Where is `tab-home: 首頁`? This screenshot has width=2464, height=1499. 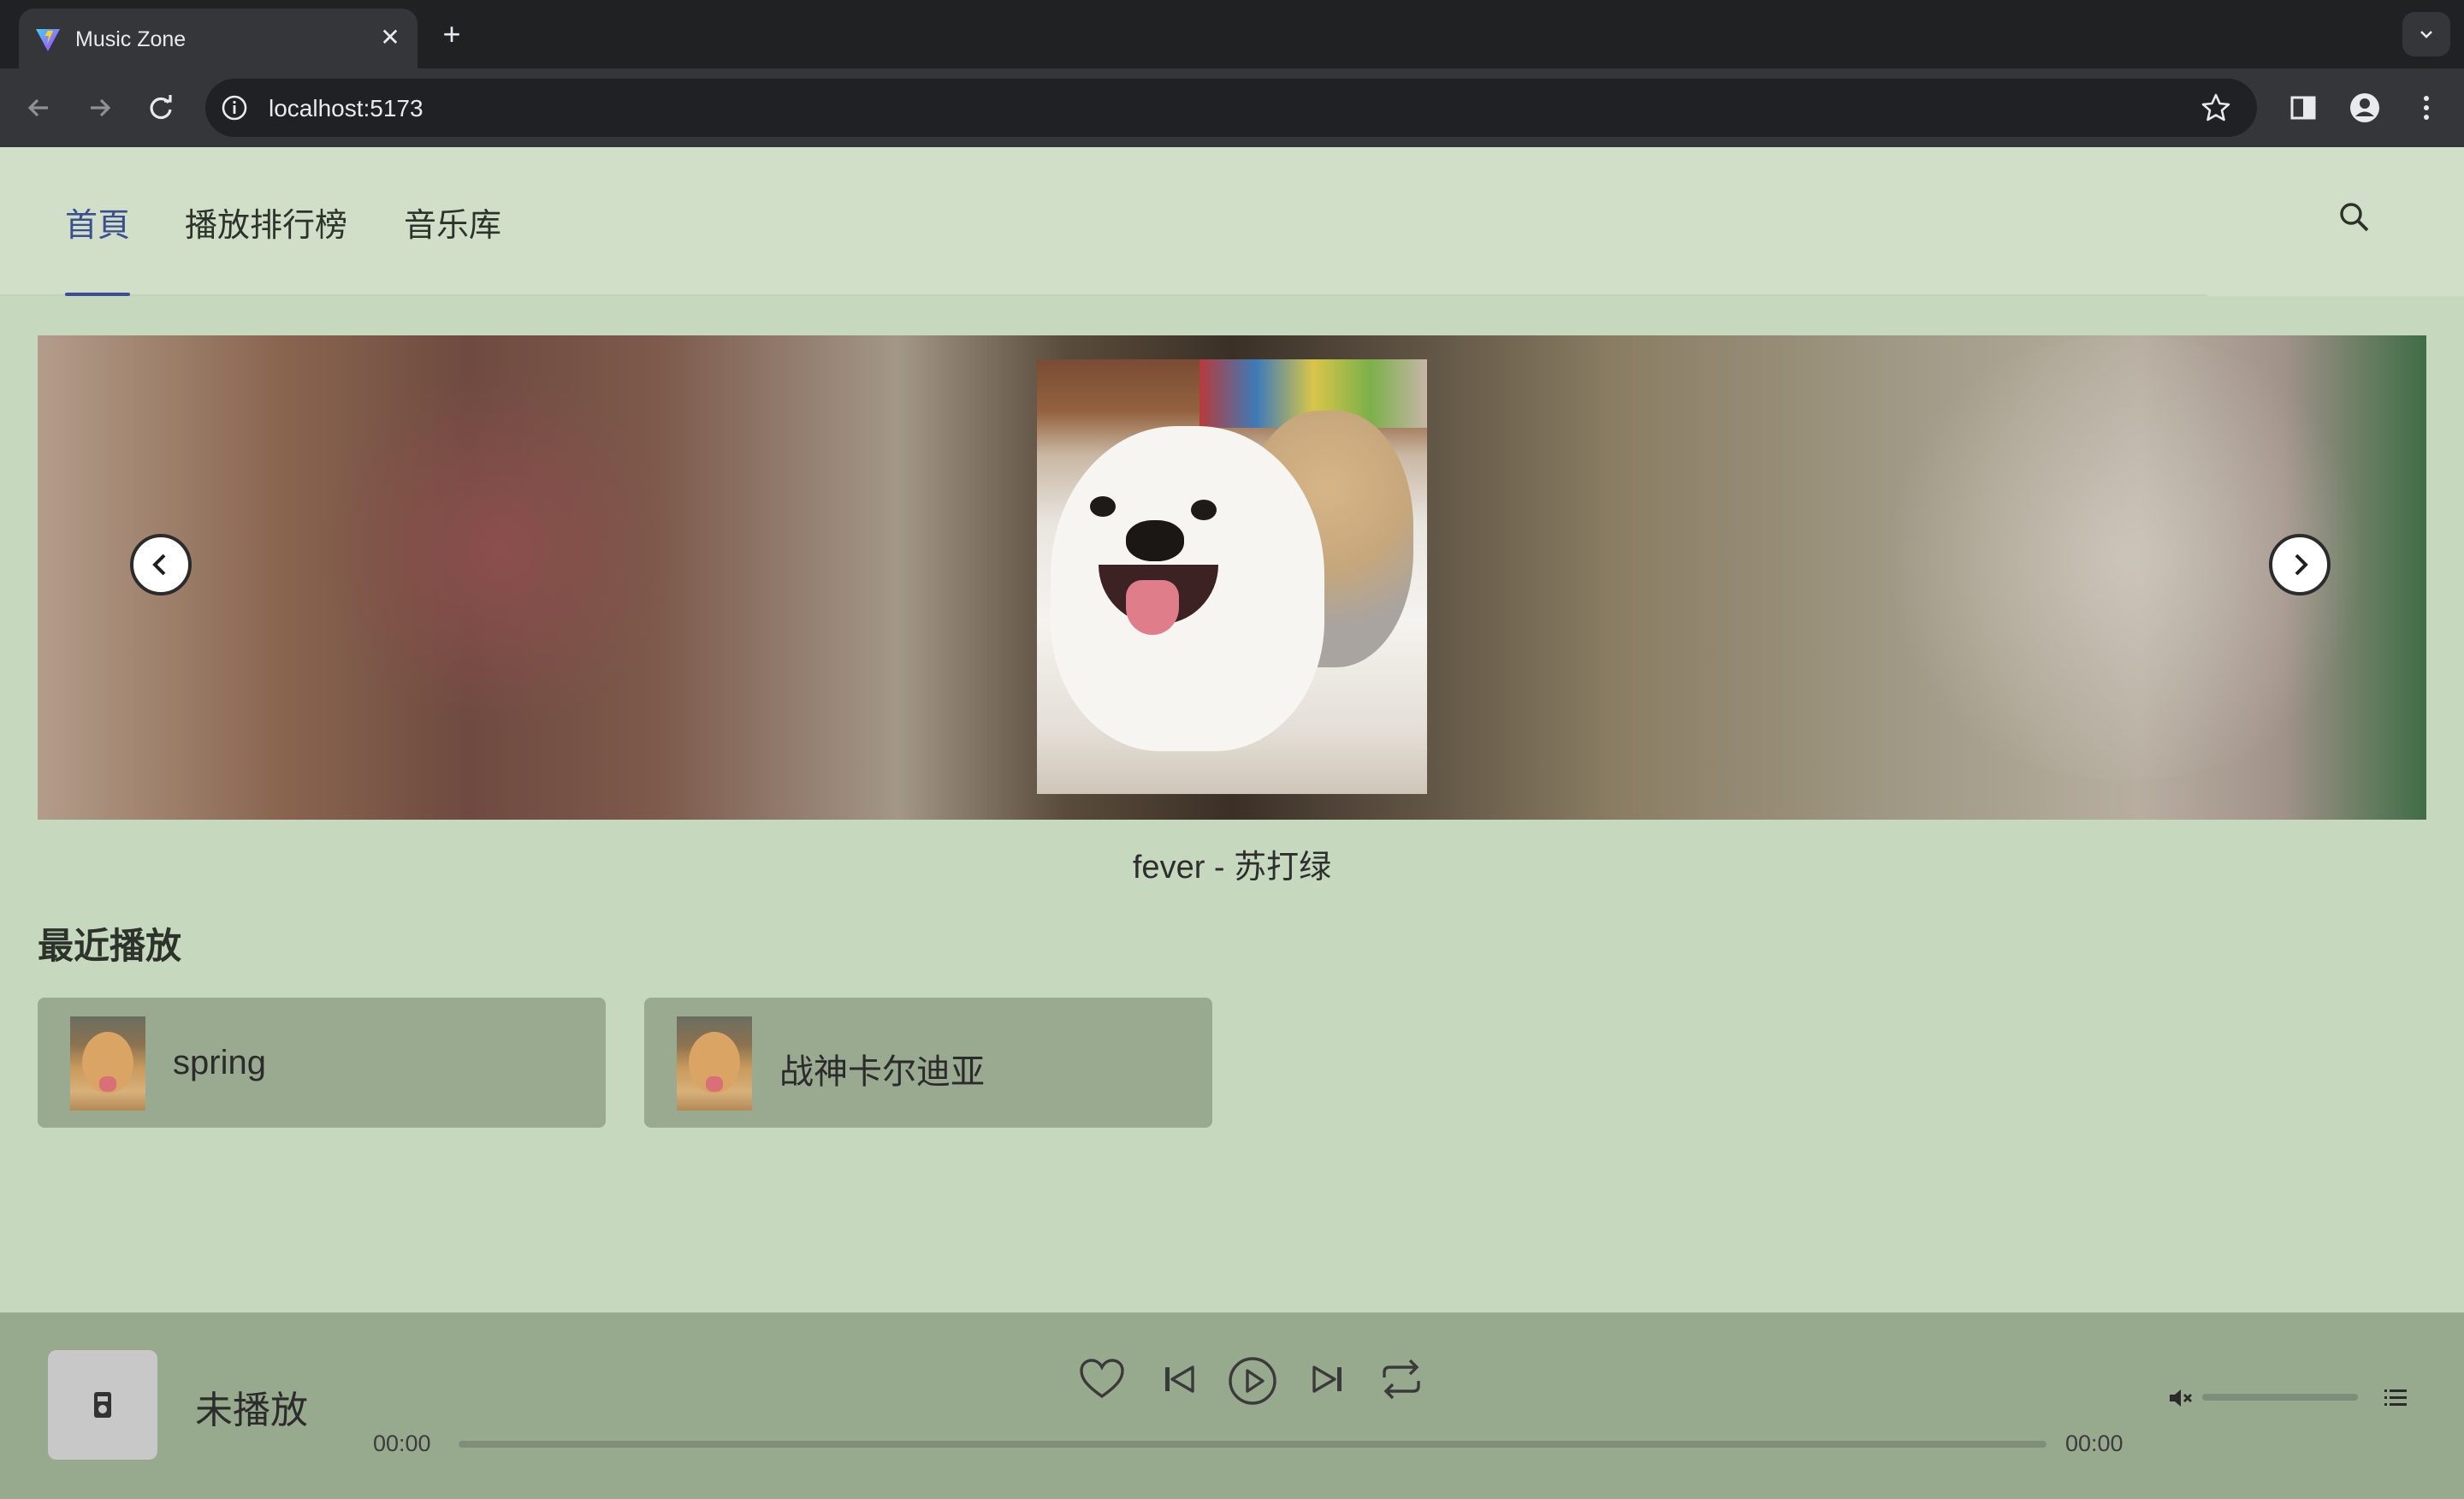
tab-home: 首頁 is located at coordinates (97, 222).